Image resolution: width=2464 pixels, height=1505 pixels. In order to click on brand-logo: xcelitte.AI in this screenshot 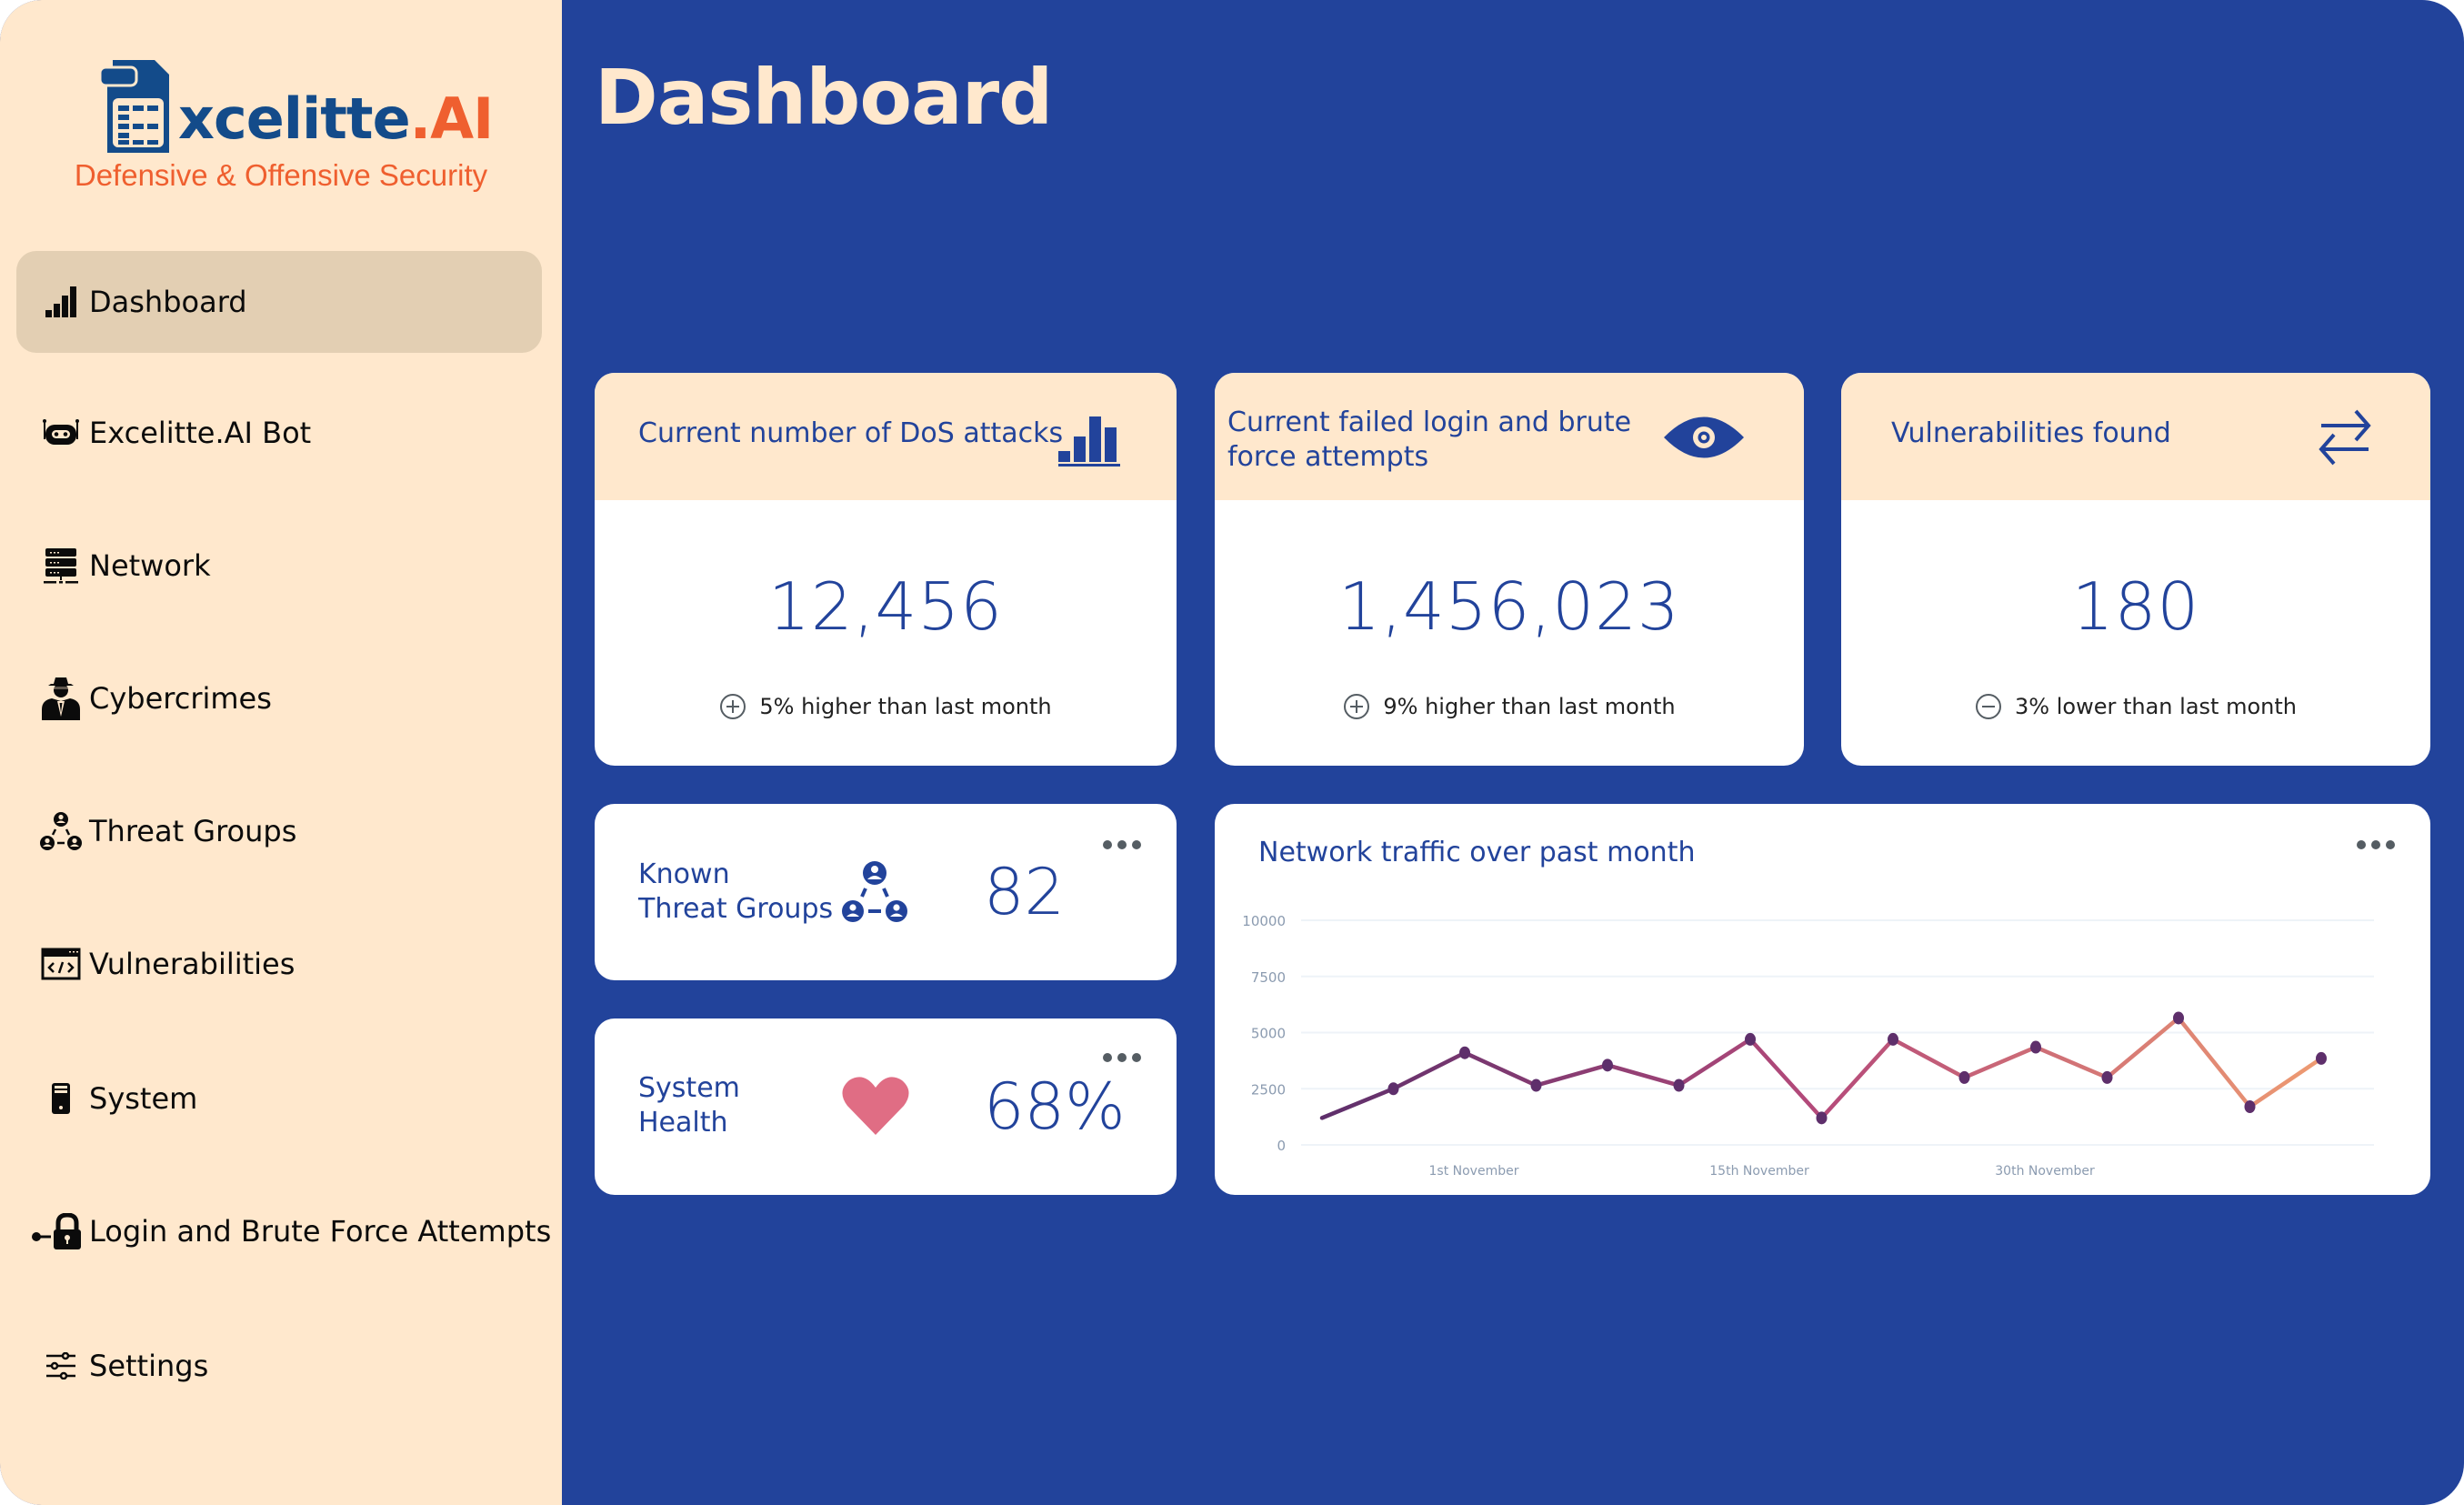, I will do `click(297, 108)`.